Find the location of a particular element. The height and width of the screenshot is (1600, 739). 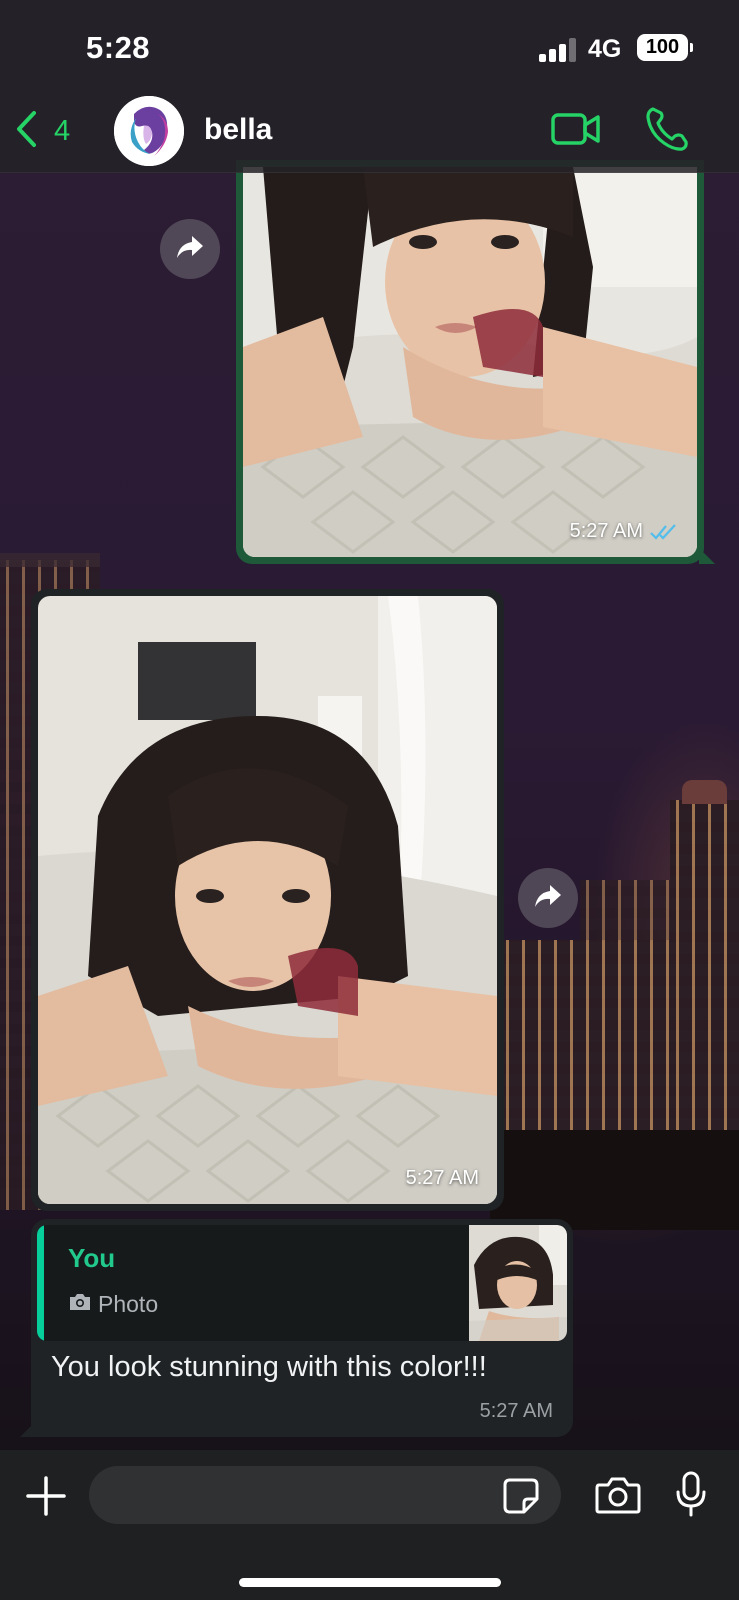

sticker-icon is located at coordinates (521, 1498).